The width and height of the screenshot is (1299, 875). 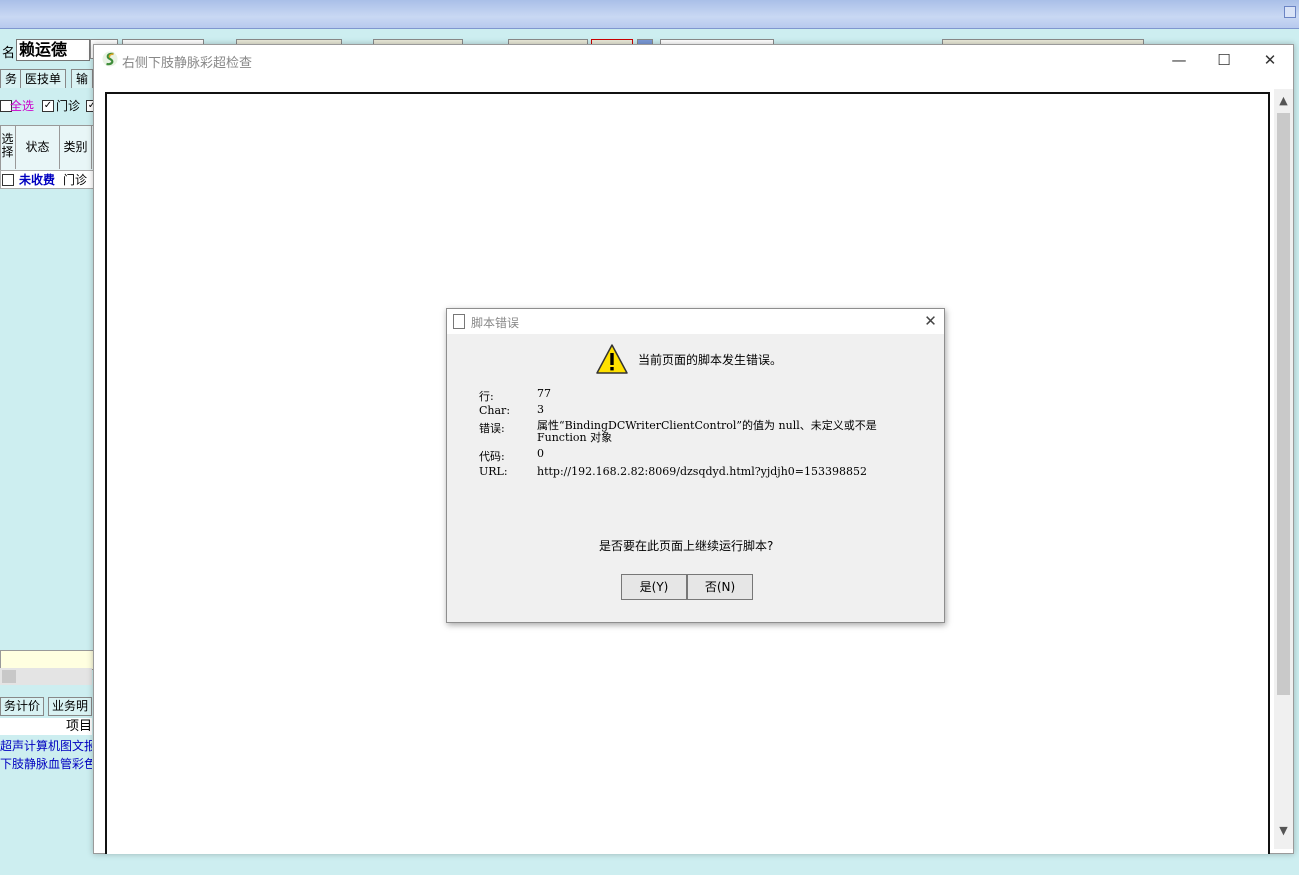 What do you see at coordinates (720, 587) in the screenshot?
I see `no-button: 否(N)` at bounding box center [720, 587].